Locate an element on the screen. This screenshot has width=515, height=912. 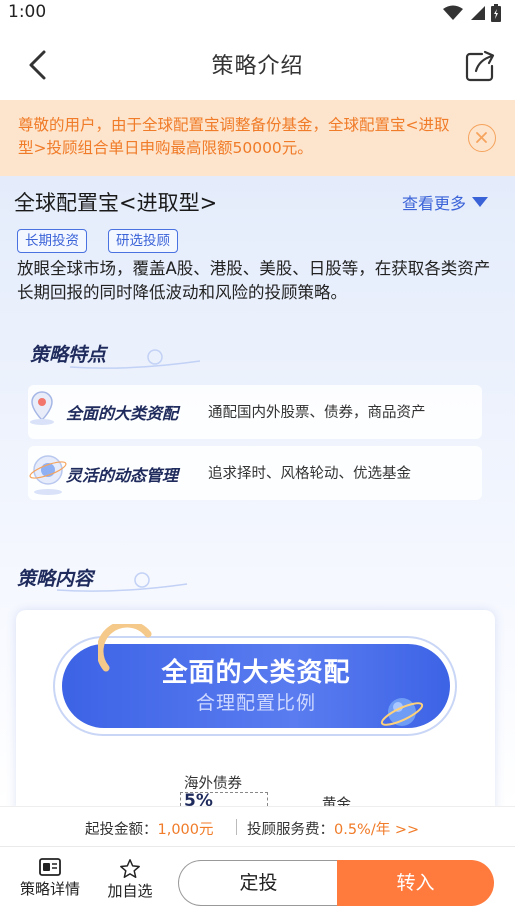
status-time: 1:00 is located at coordinates (27, 12).